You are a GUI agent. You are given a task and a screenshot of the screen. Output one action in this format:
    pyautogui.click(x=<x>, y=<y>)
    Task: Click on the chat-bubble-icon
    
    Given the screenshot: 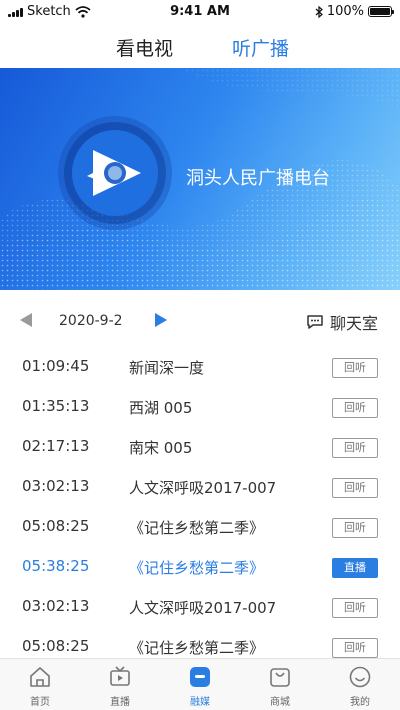 What is the action you would take?
    pyautogui.click(x=315, y=322)
    